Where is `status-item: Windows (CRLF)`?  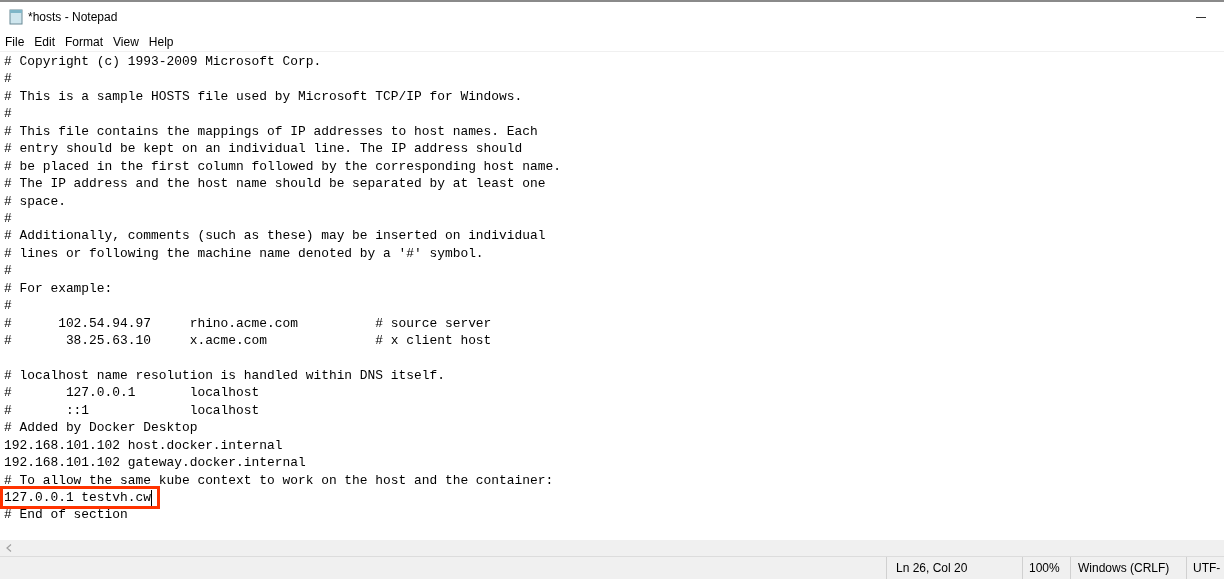 status-item: Windows (CRLF) is located at coordinates (1128, 568).